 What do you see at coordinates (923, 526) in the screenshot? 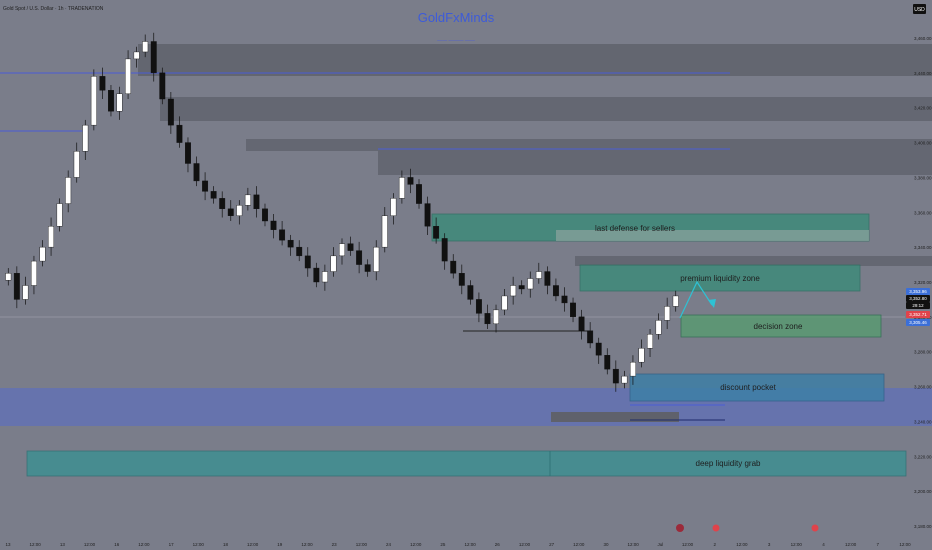
I see `y-tick-label: 3,180.00` at bounding box center [923, 526].